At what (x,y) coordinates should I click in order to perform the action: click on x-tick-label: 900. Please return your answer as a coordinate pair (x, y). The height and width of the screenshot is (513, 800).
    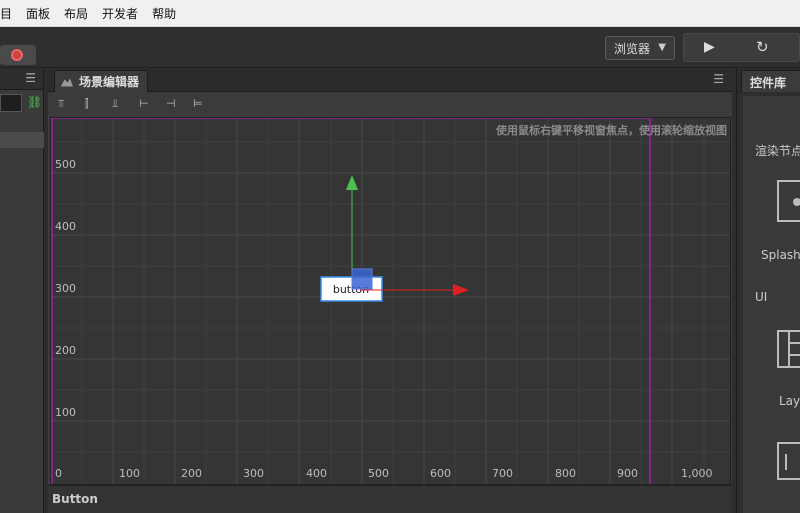
    Looking at the image, I should click on (627, 473).